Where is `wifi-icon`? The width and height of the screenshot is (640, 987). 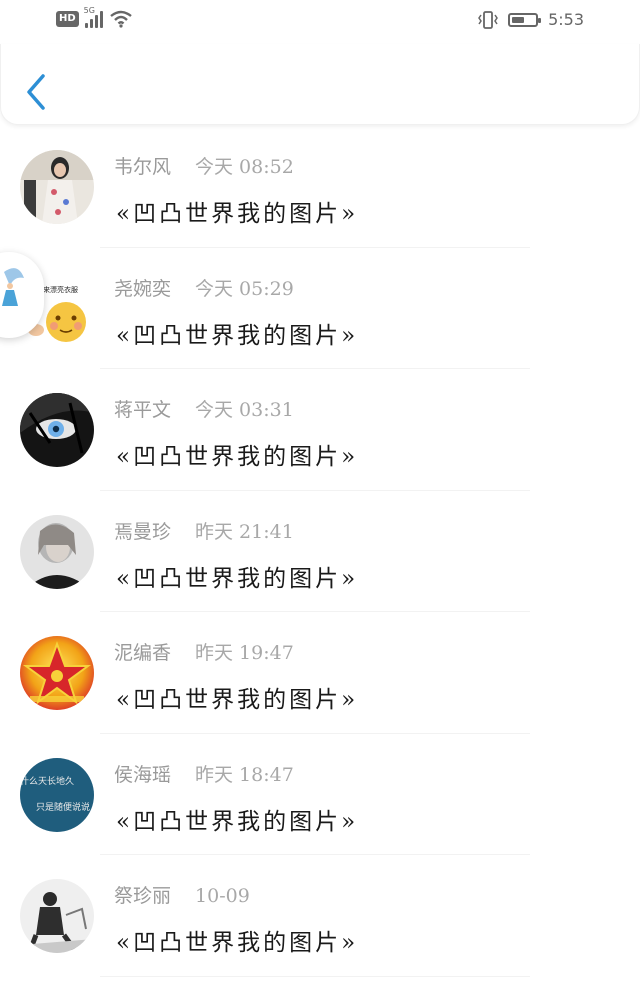 wifi-icon is located at coordinates (120, 19).